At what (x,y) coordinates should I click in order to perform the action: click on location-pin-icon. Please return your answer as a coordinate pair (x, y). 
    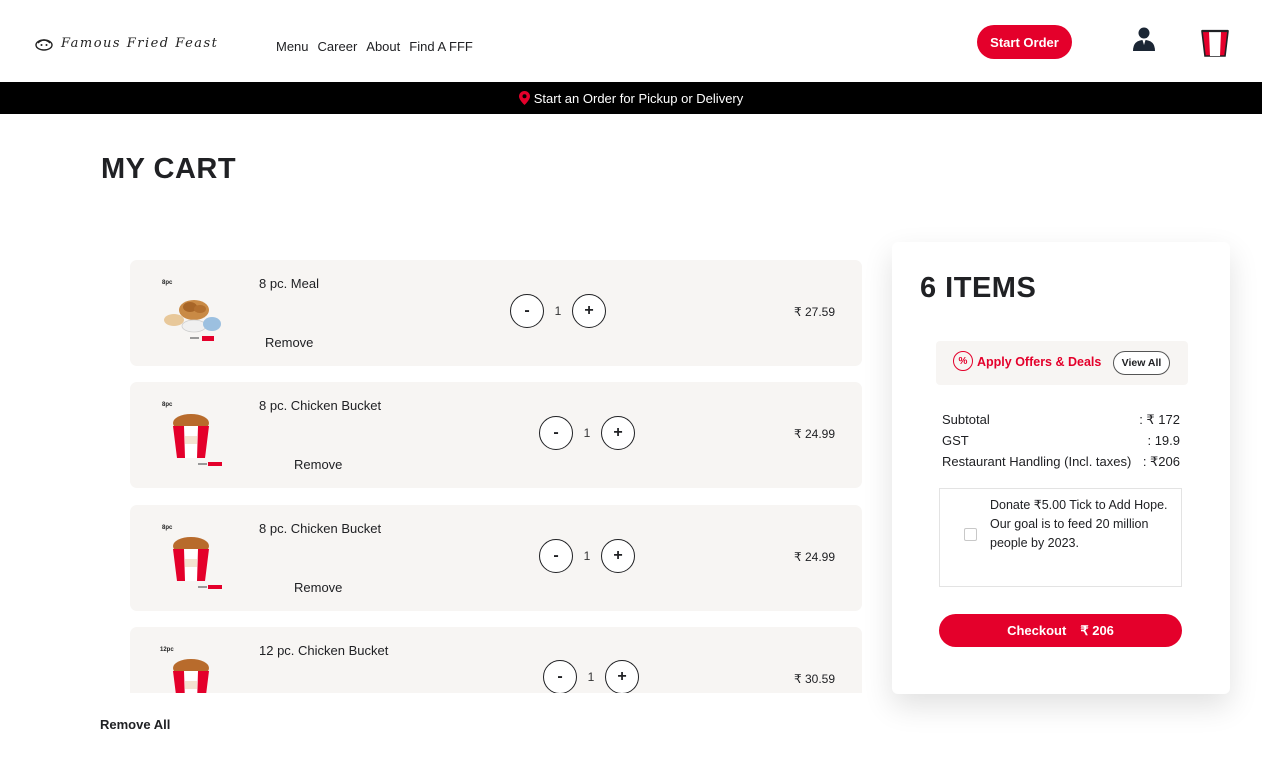
    Looking at the image, I should click on (524, 98).